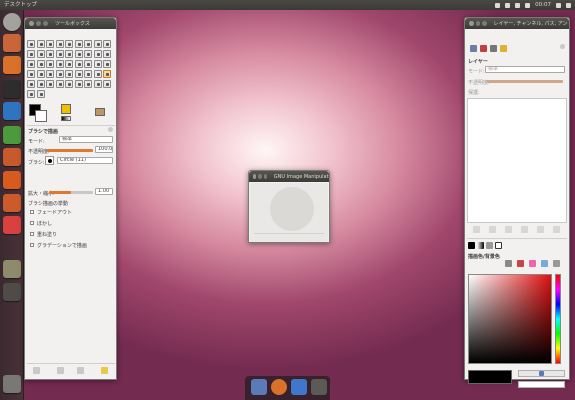 The height and width of the screenshot is (400, 575). Describe the element at coordinates (36, 370) in the screenshot. I see `save-options-icon` at that location.